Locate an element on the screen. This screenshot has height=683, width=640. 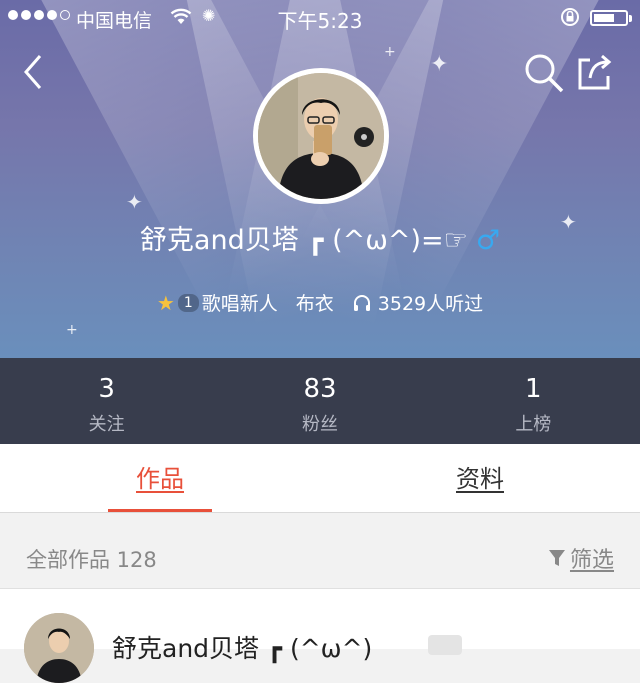
back-button is located at coordinates (38, 72).